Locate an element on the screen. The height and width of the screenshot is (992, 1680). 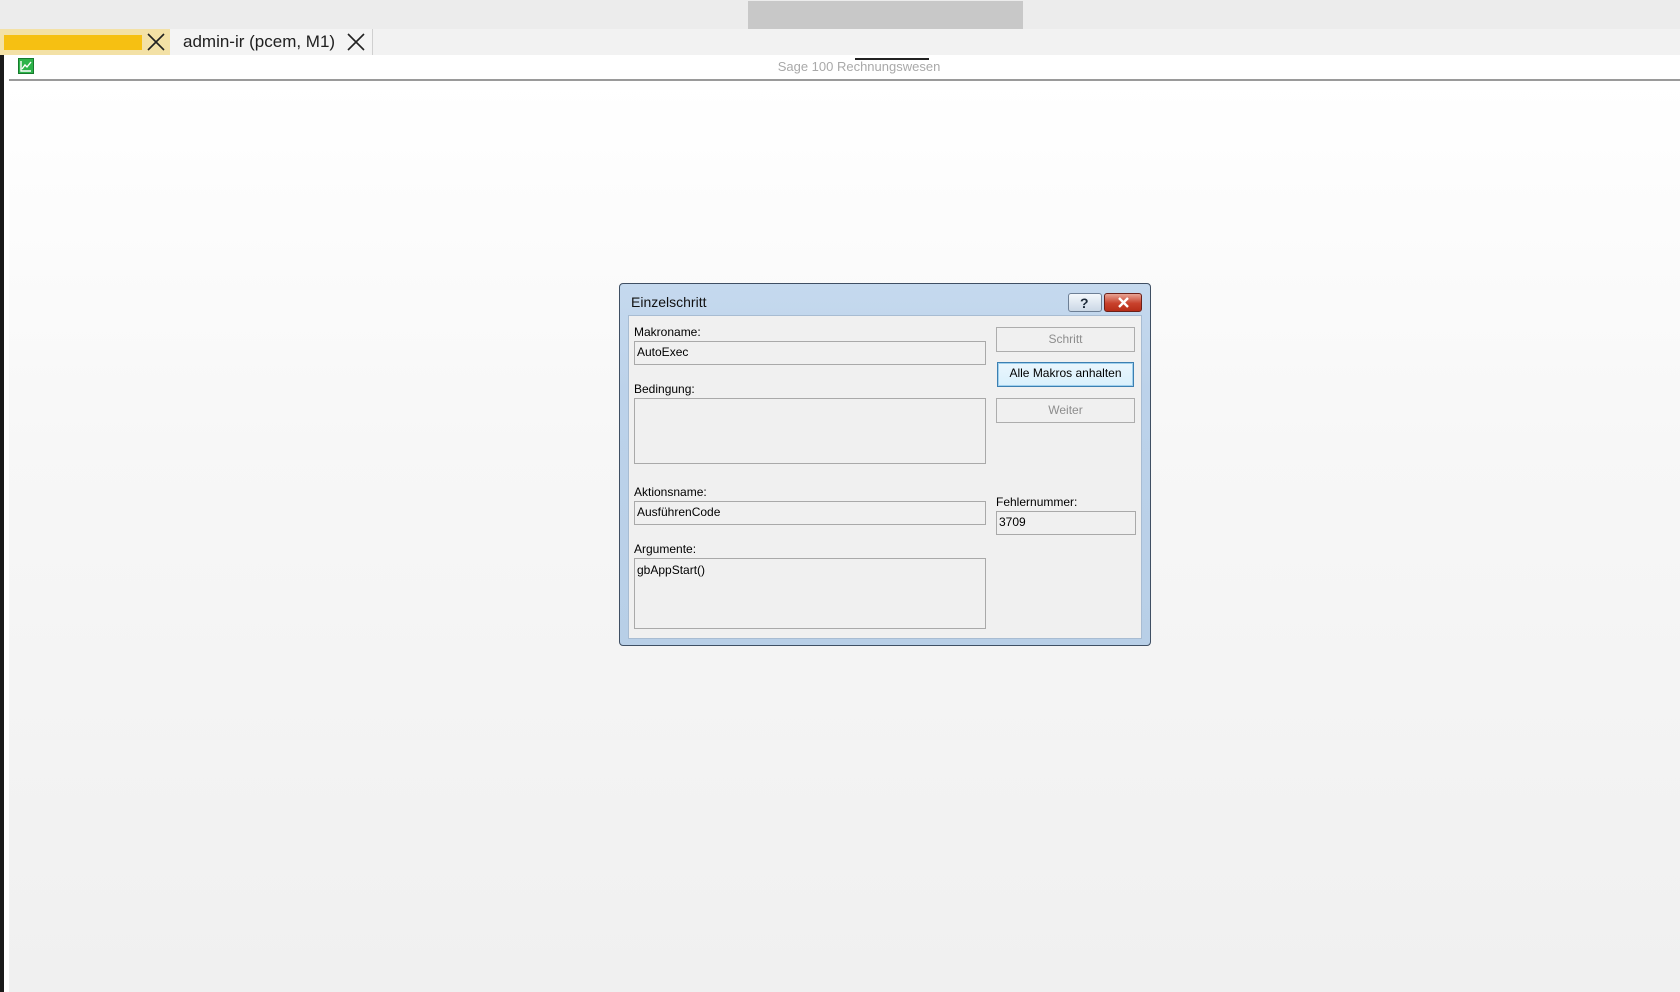
tab-admin-ir: admin-ir (pcem, M1) is located at coordinates (271, 42).